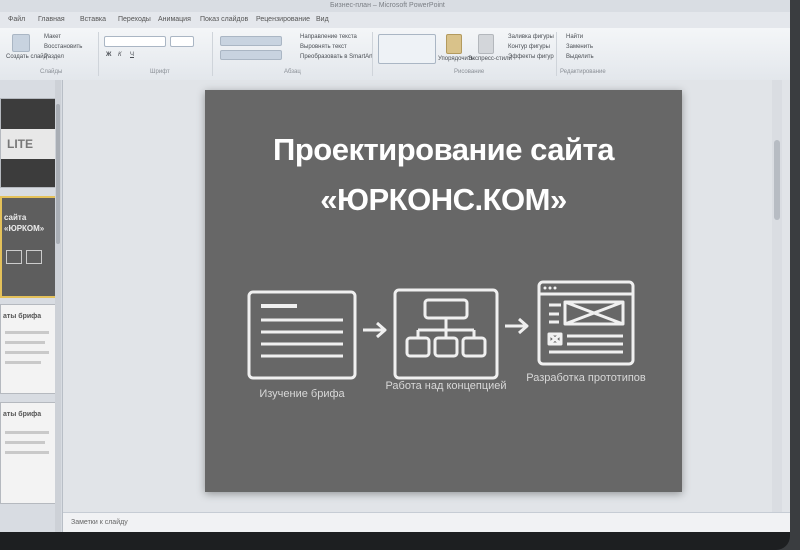  Describe the element at coordinates (51, 72) in the screenshot. I see `group-slides-label: Слайды` at that location.